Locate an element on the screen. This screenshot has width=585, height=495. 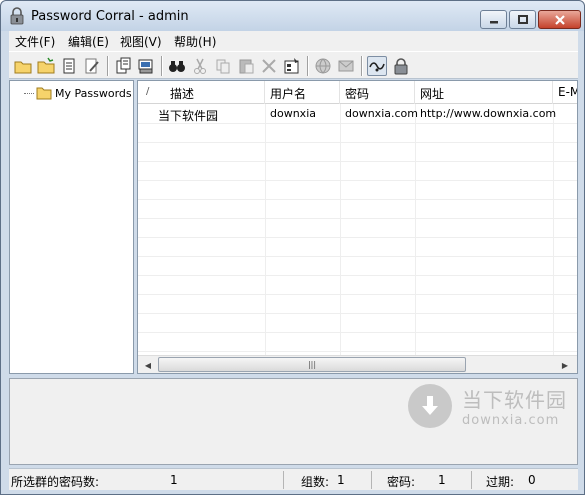
auto-type-button is located at coordinates (377, 66).